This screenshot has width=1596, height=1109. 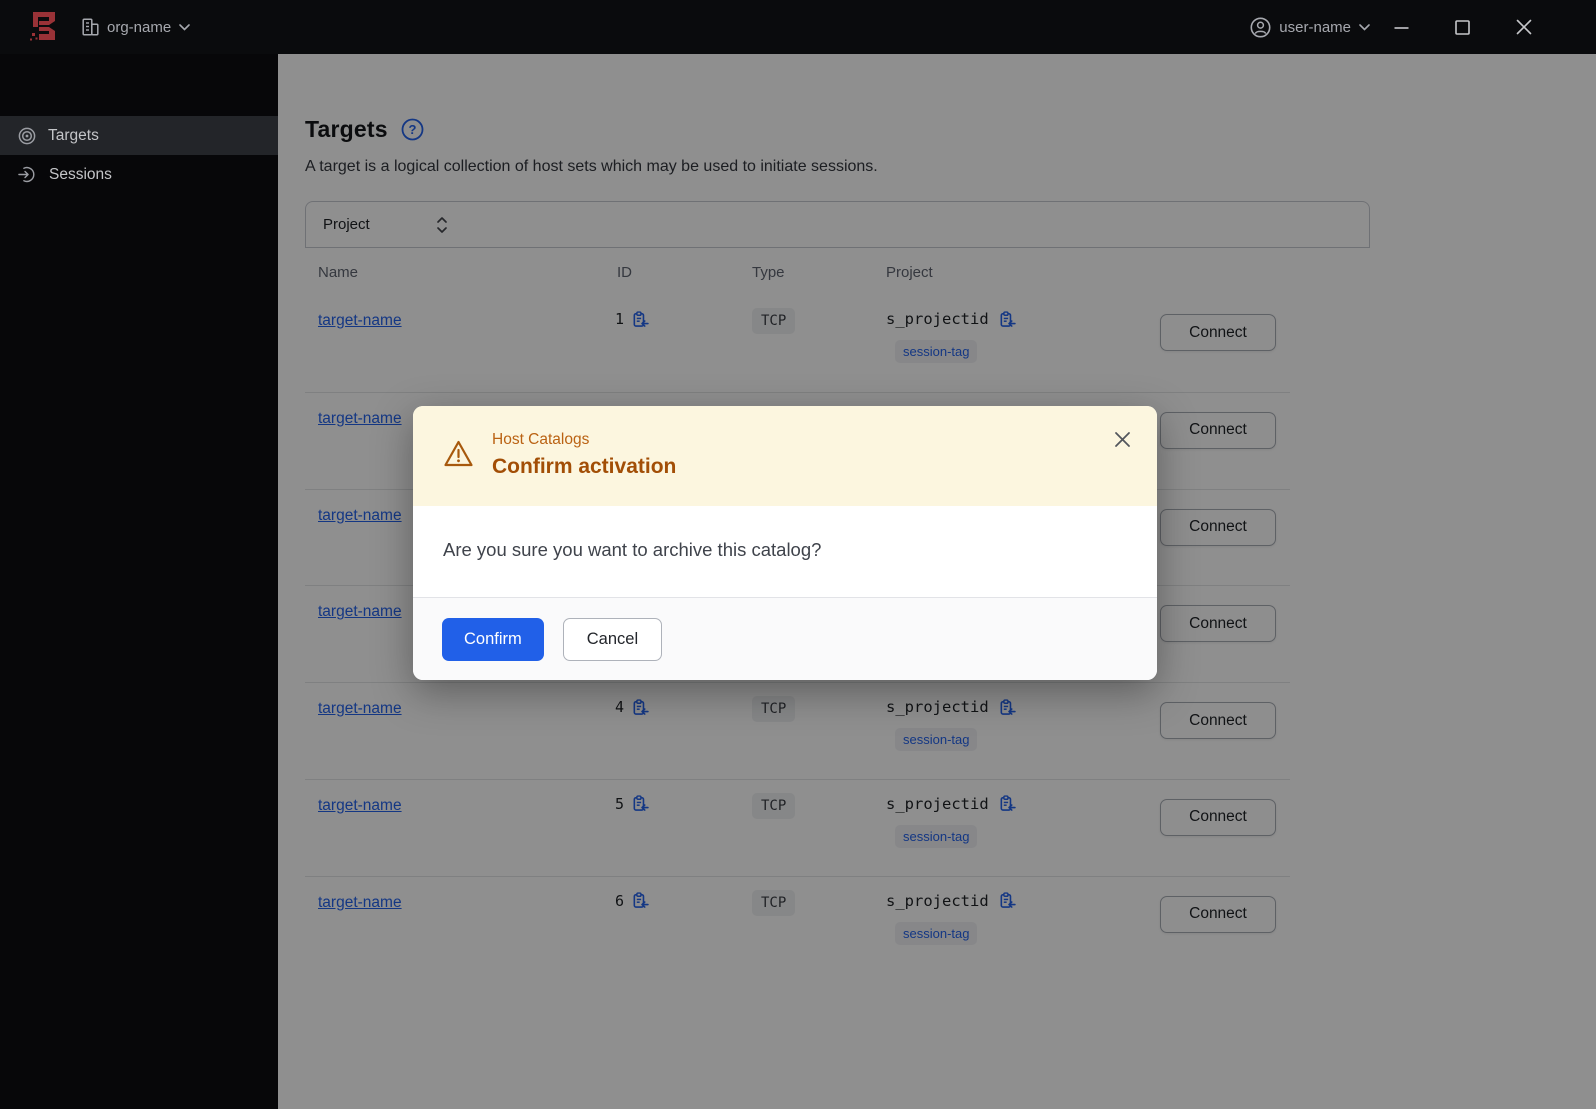 I want to click on maximize-button, so click(x=1462, y=27).